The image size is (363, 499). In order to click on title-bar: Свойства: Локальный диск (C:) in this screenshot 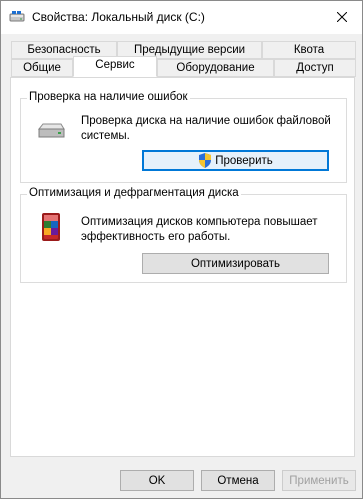, I will do `click(181, 17)`.